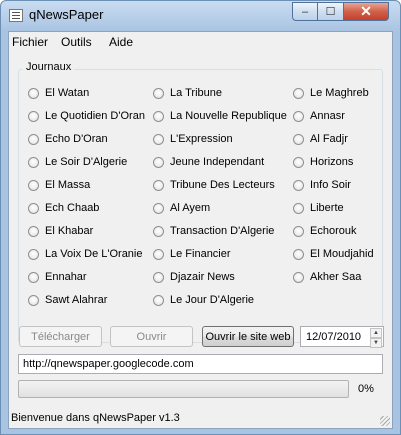  I want to click on date-spinner: ▲ ▼, so click(376, 338).